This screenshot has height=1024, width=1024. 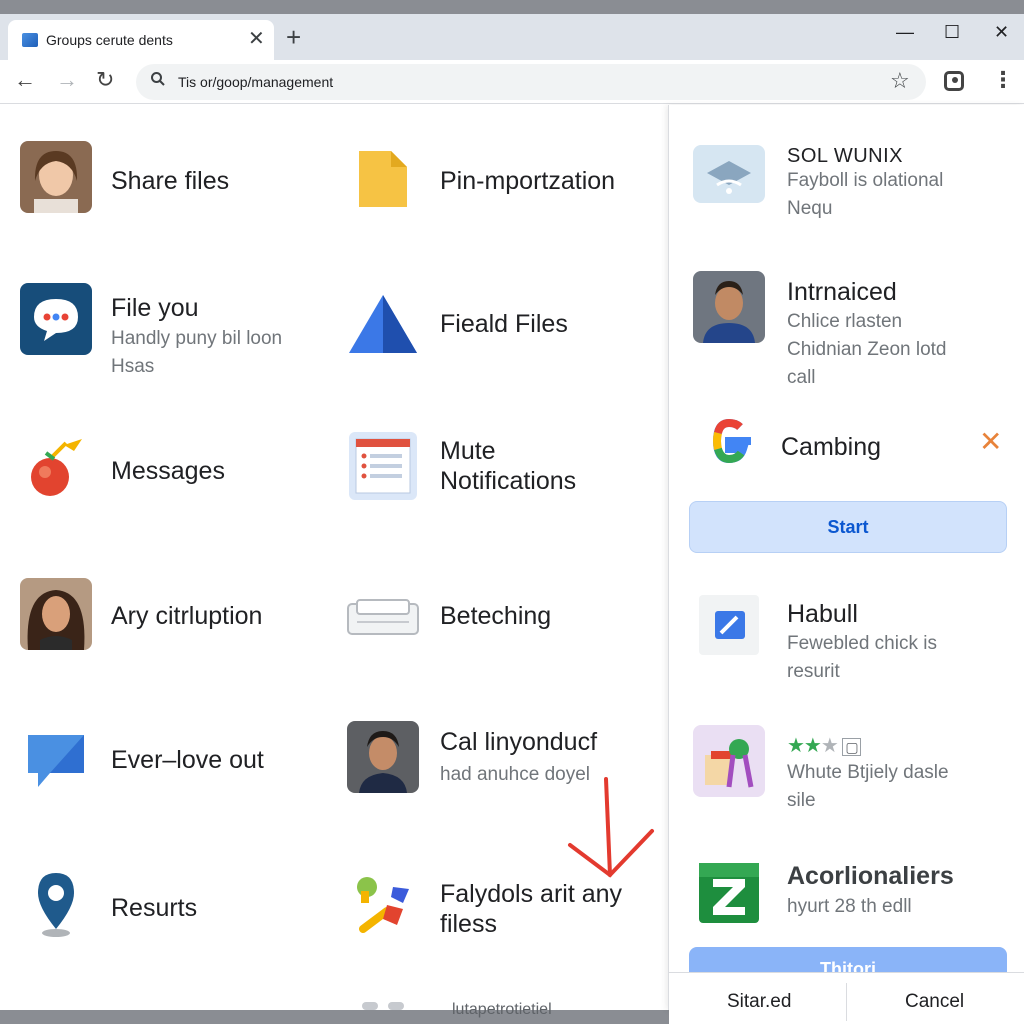 I want to click on card-subtitle: Fewebled chick is resurit, so click(x=862, y=657).